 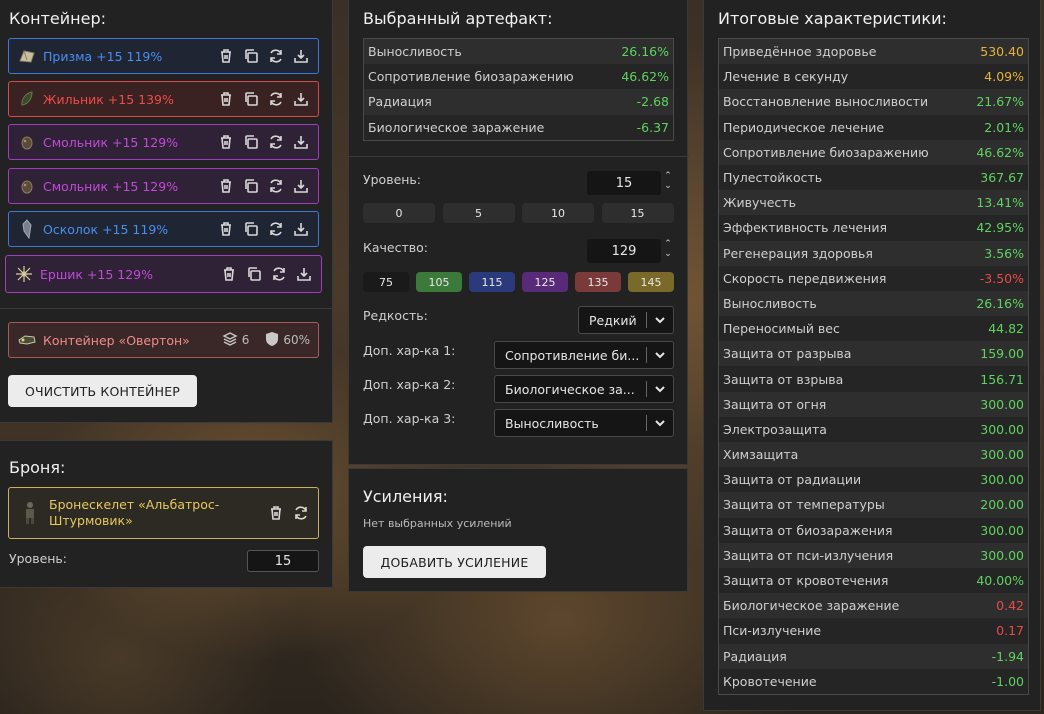 What do you see at coordinates (637, 213) in the screenshot?
I see `level-preset-button: 15` at bounding box center [637, 213].